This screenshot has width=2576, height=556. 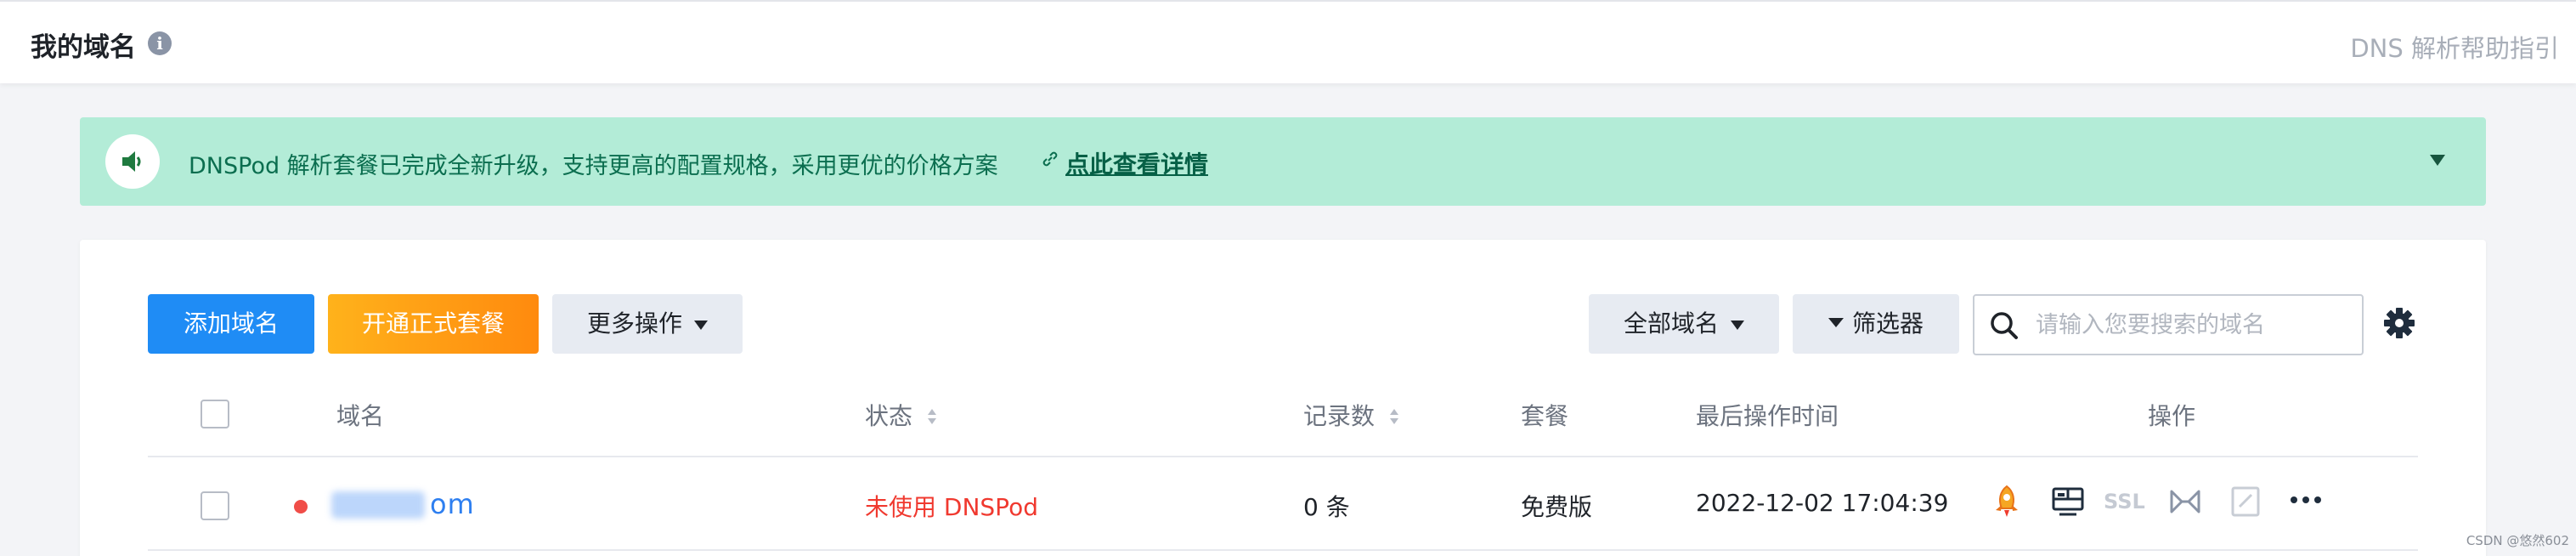 I want to click on info-icon: i, so click(x=160, y=43).